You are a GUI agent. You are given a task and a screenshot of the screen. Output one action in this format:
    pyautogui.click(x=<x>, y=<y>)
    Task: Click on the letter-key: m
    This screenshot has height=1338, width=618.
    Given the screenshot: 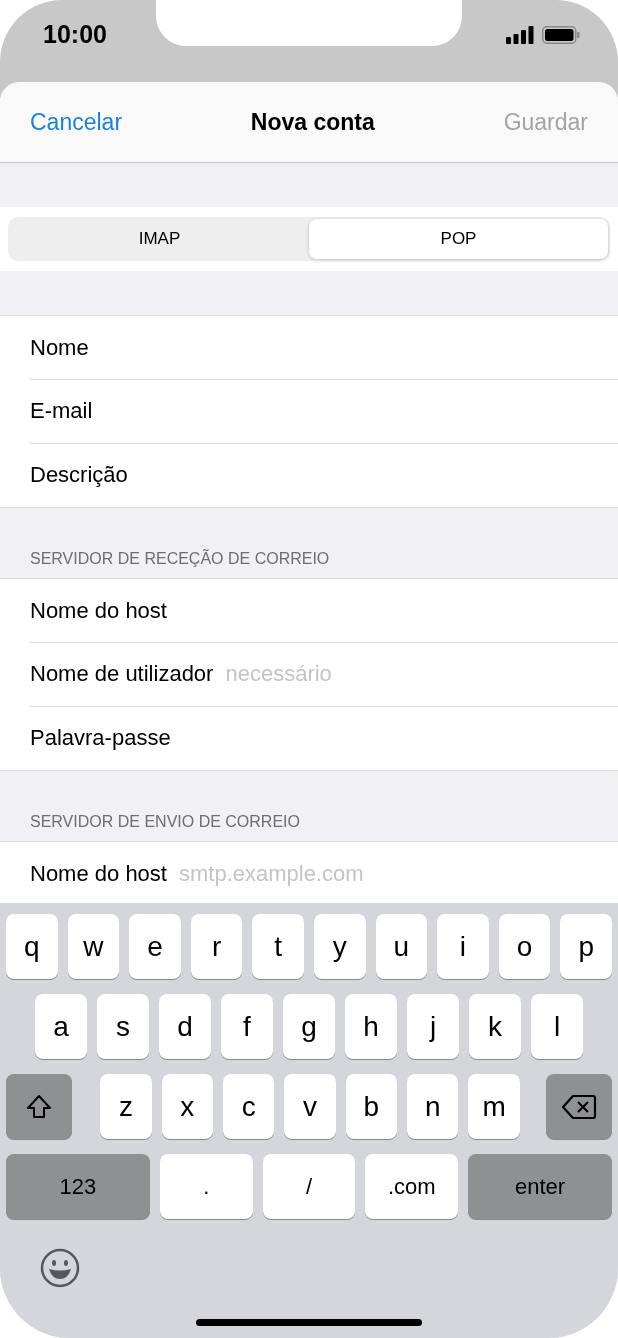 What is the action you would take?
    pyautogui.click(x=494, y=1106)
    